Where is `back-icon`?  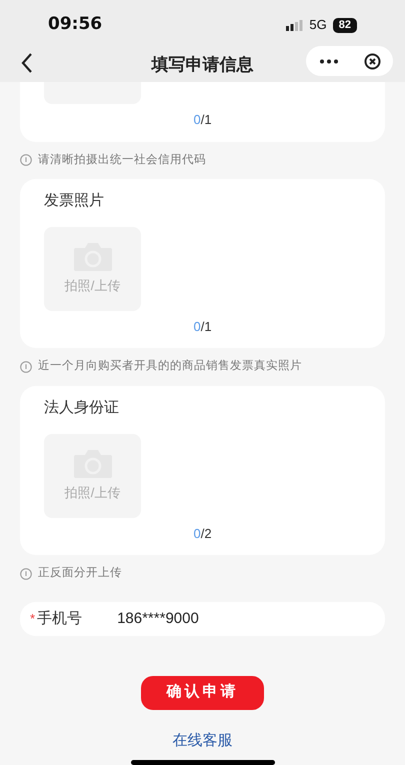
back-icon is located at coordinates (27, 63).